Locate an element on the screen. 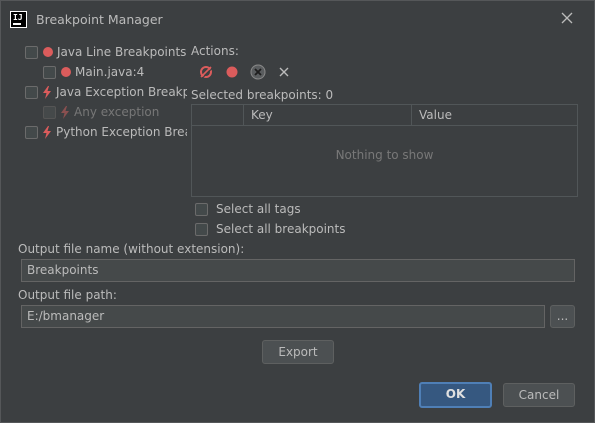 The image size is (595, 423). mute-breakpoints-icon is located at coordinates (206, 72).